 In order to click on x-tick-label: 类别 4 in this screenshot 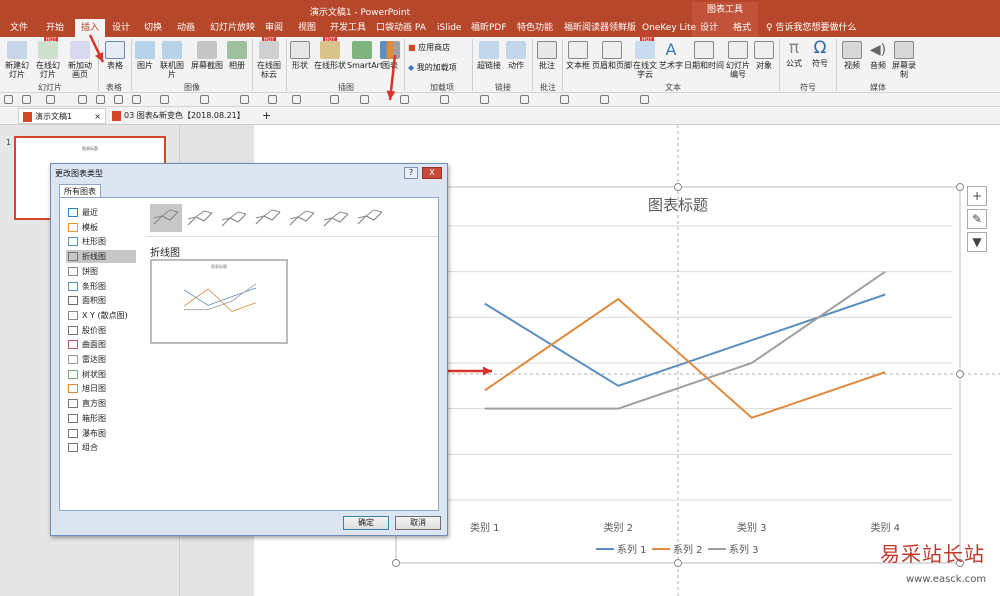, I will do `click(885, 527)`.